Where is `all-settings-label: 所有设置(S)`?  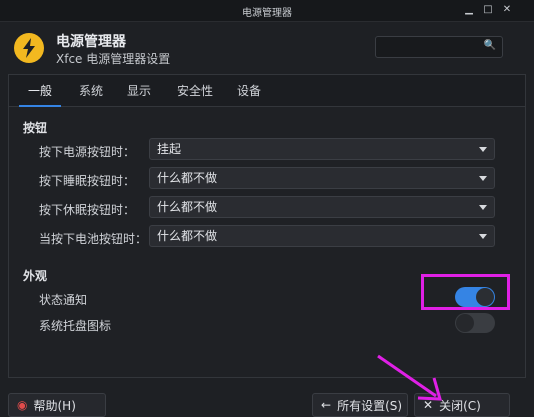
all-settings-label: 所有设置(S) is located at coordinates (370, 405).